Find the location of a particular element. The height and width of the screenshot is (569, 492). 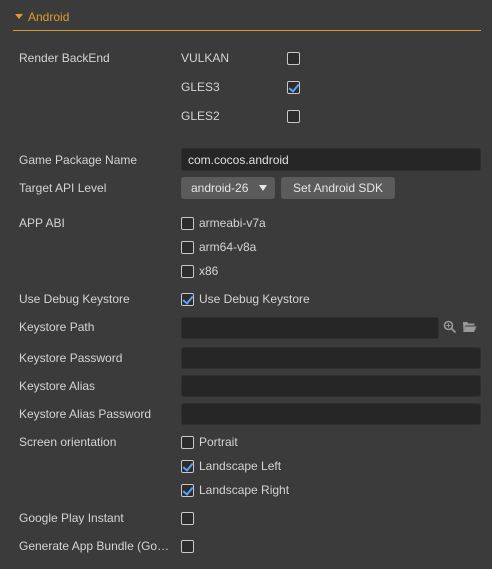

target-api-level-select: android-26 is located at coordinates (228, 188).